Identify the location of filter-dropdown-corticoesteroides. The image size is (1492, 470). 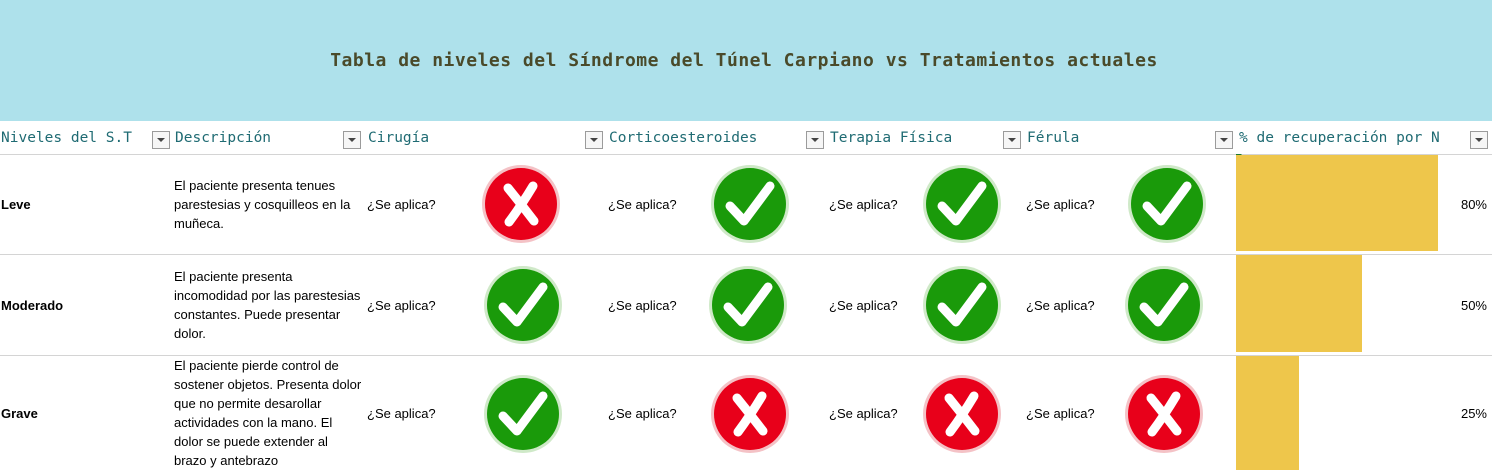
(815, 140).